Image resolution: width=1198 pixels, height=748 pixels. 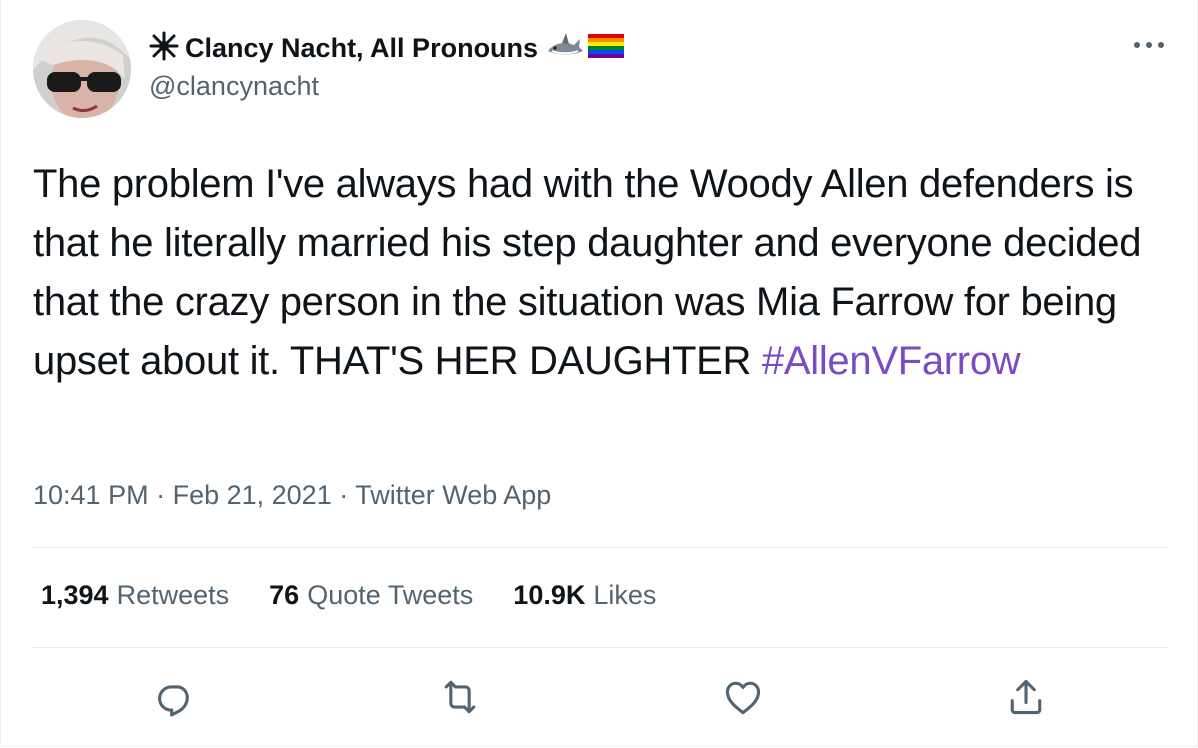 I want to click on quote-tweets-count: 76, so click(x=284, y=595).